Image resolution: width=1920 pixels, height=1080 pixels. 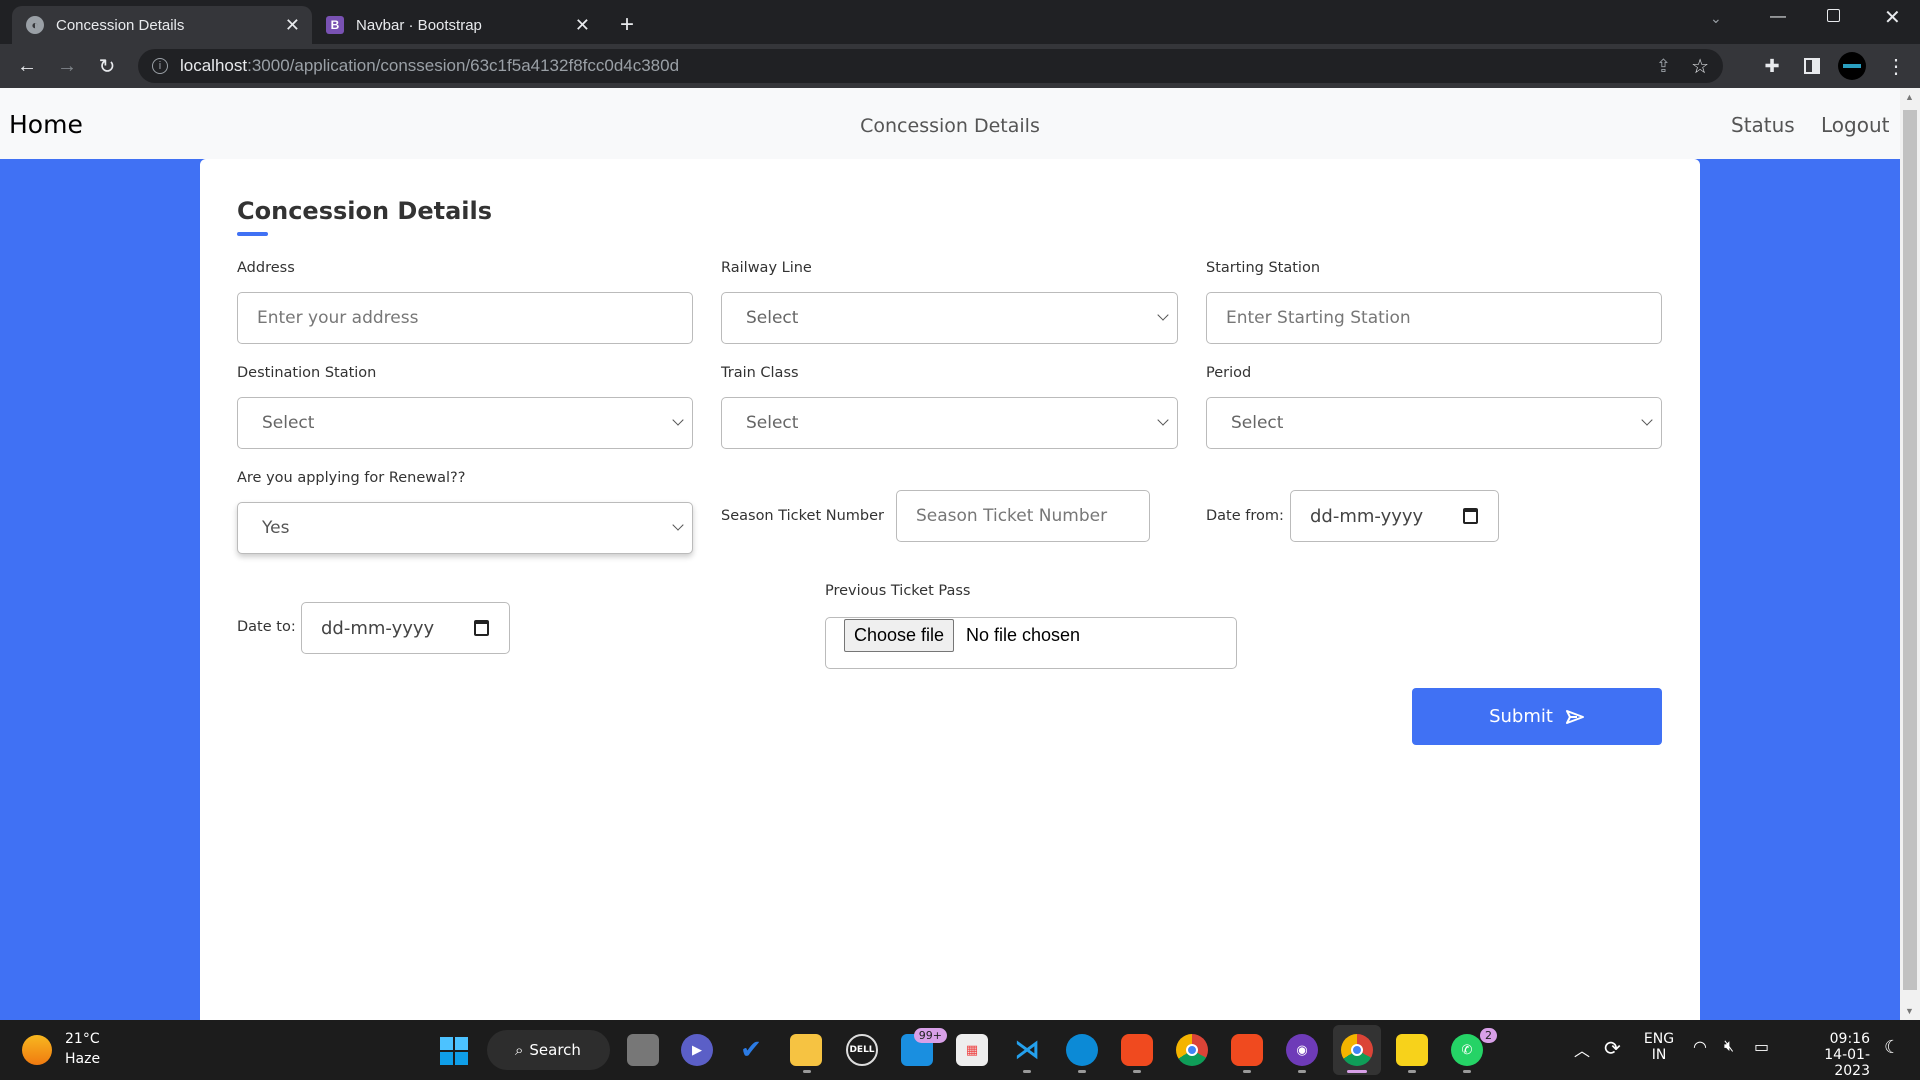 I want to click on minimize-icon: —, so click(x=1778, y=17).